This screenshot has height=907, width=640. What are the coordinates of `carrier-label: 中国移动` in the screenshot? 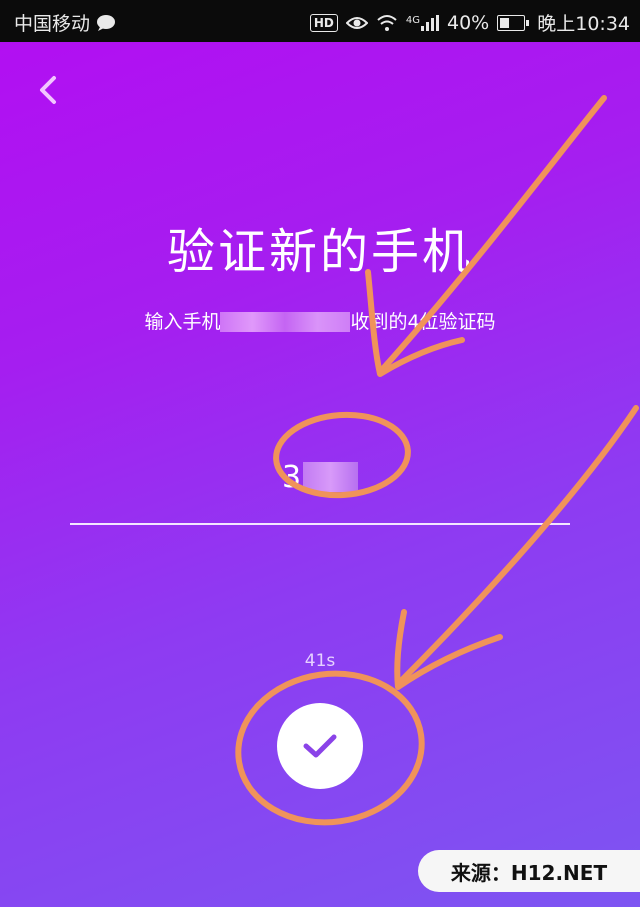 It's located at (52, 24).